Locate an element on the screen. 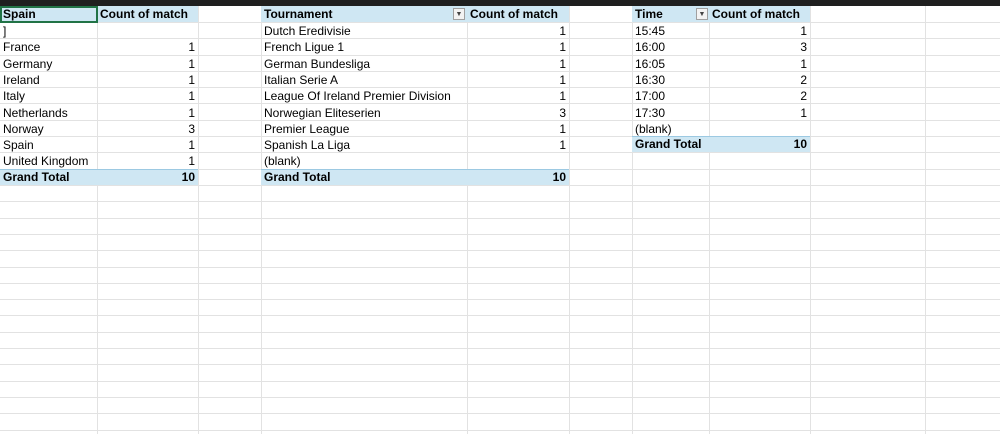 The width and height of the screenshot is (1000, 434). pivot-row-field-header: Spain is located at coordinates (48, 14).